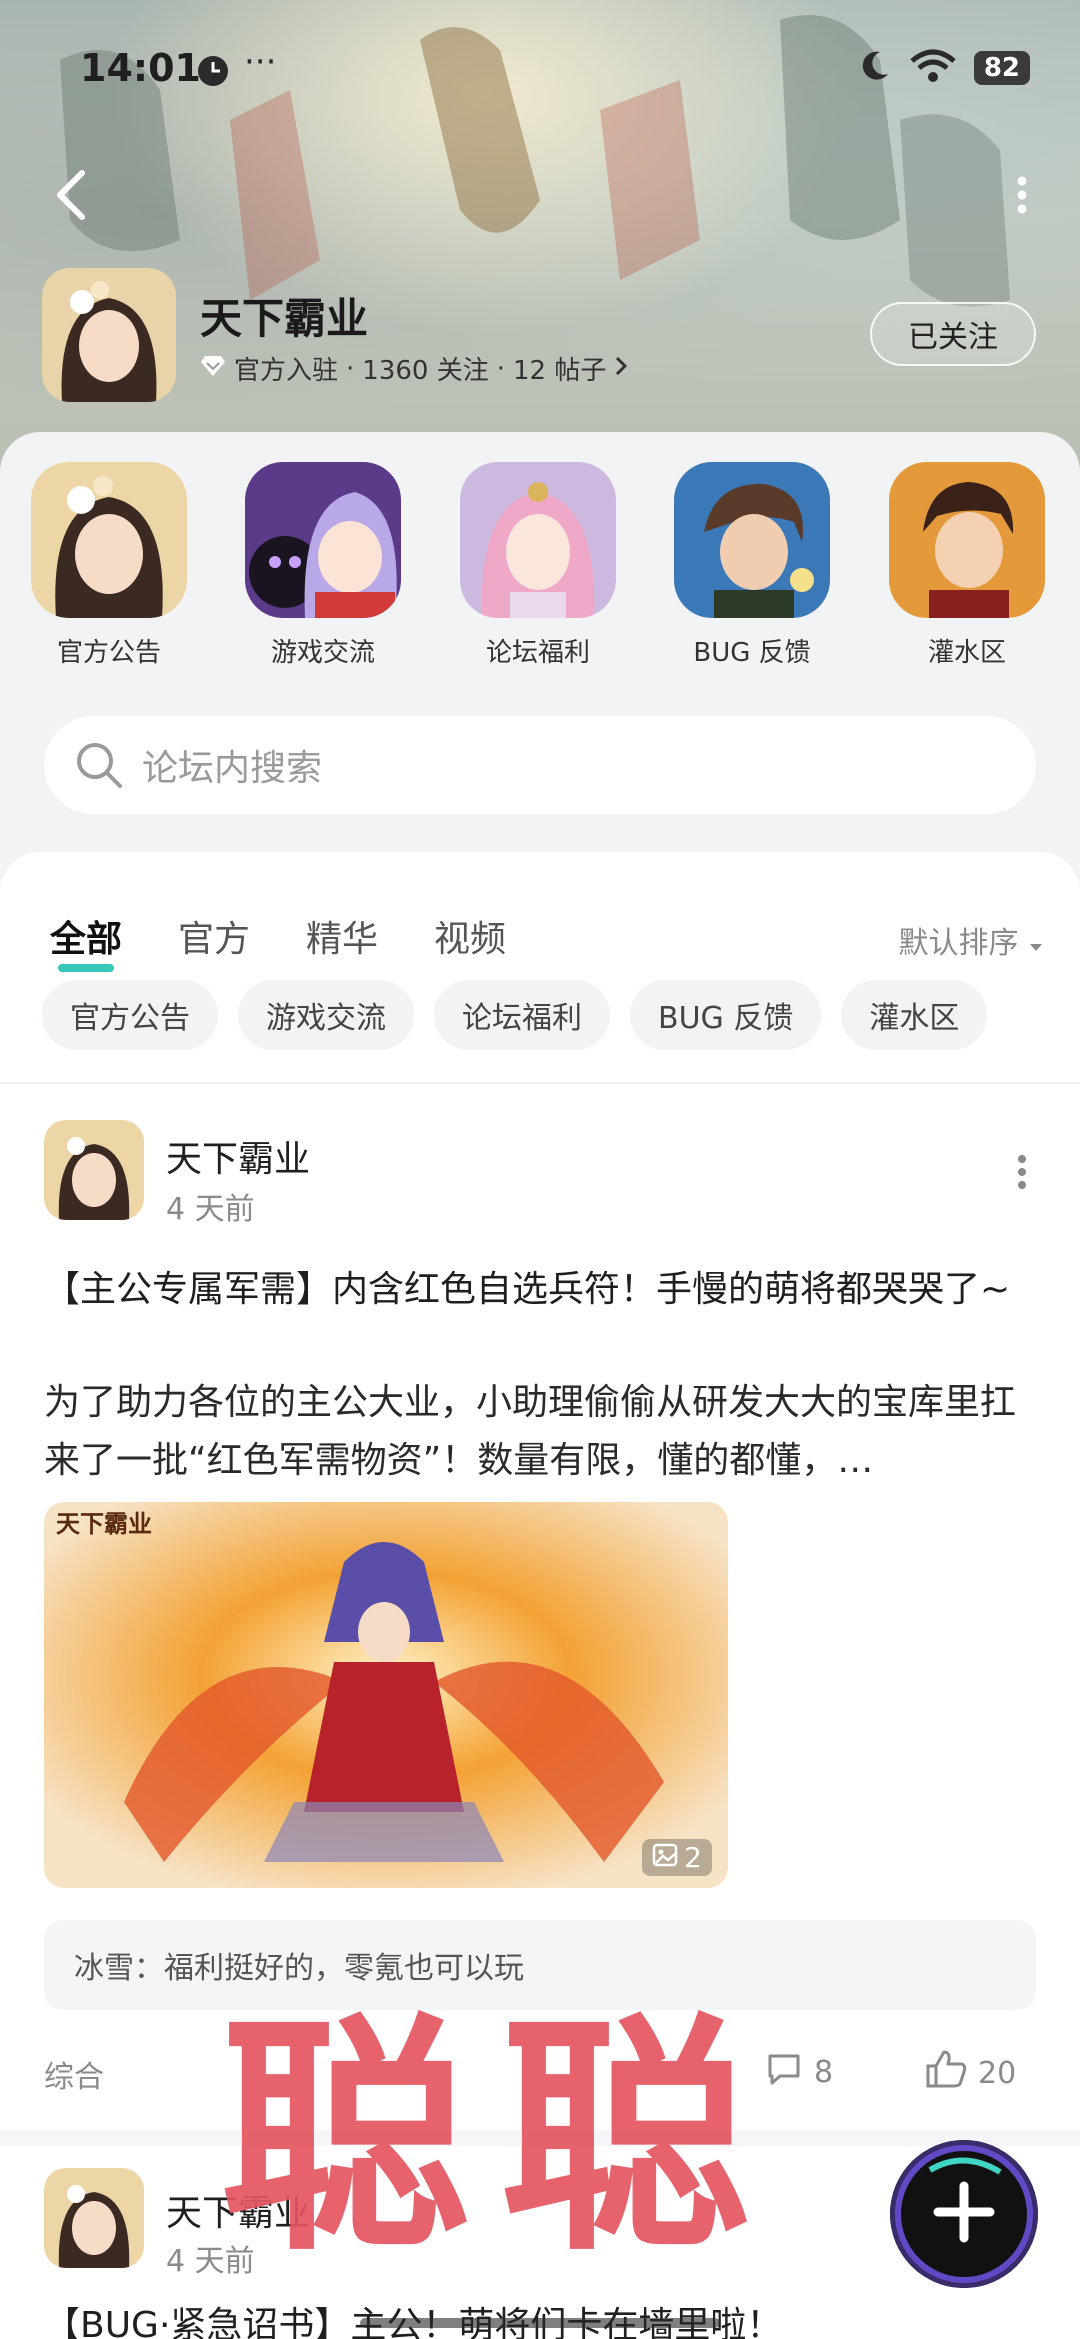 The width and height of the screenshot is (1080, 2339). What do you see at coordinates (1036, 943) in the screenshot?
I see `caret-down-icon` at bounding box center [1036, 943].